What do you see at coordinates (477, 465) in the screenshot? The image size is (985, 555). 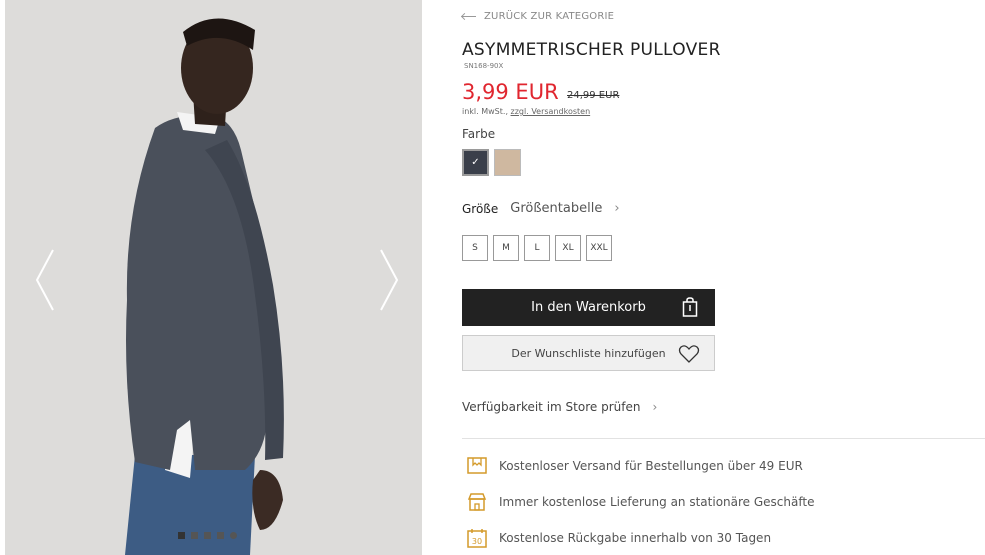 I see `shipping-icon` at bounding box center [477, 465].